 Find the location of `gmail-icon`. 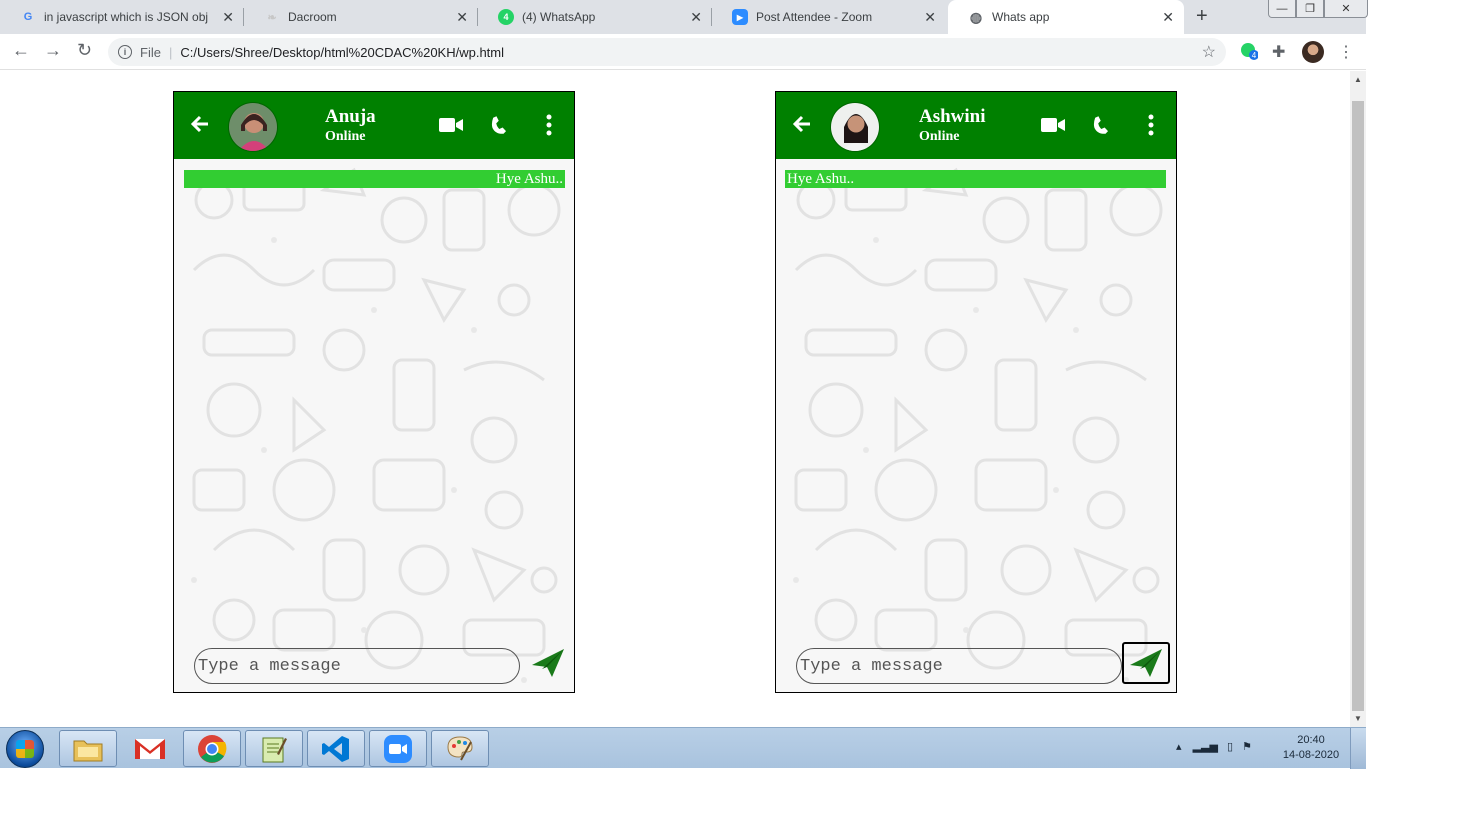

gmail-icon is located at coordinates (150, 748).